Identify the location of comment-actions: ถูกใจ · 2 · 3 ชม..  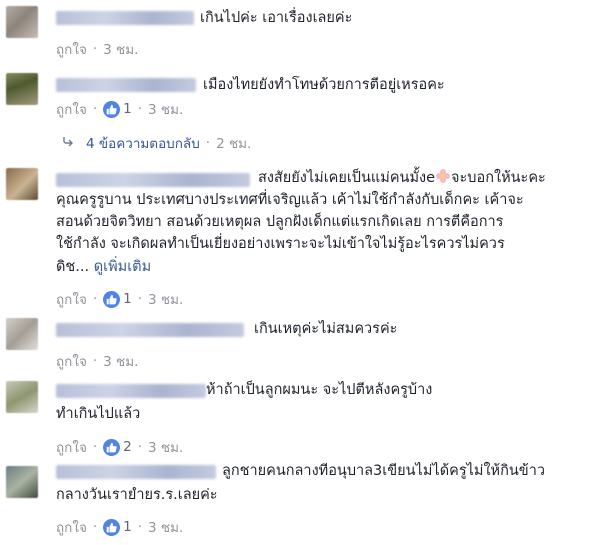
(119, 447).